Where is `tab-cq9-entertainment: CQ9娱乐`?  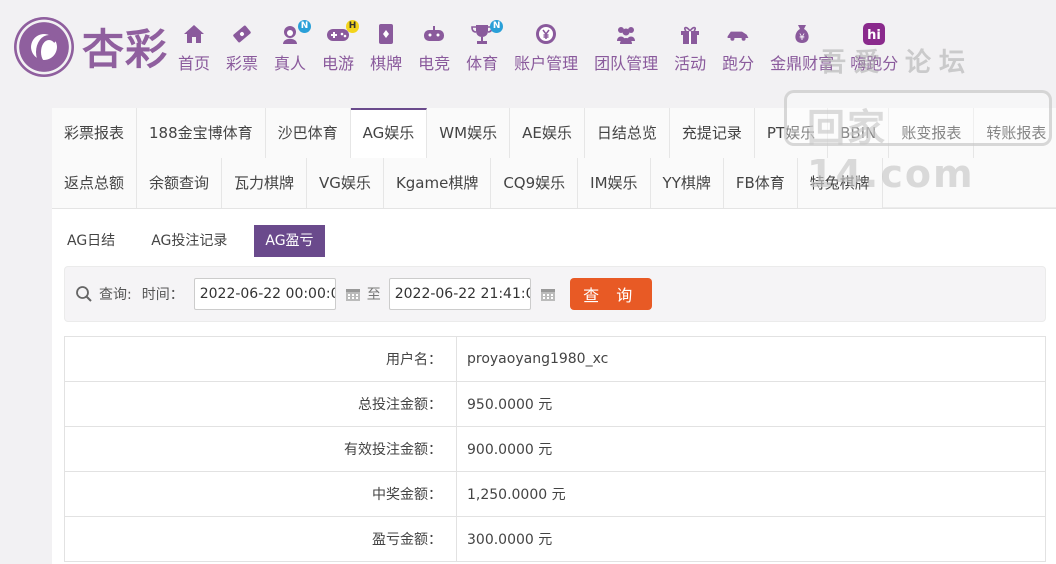
tab-cq9-entertainment: CQ9娱乐 is located at coordinates (535, 183).